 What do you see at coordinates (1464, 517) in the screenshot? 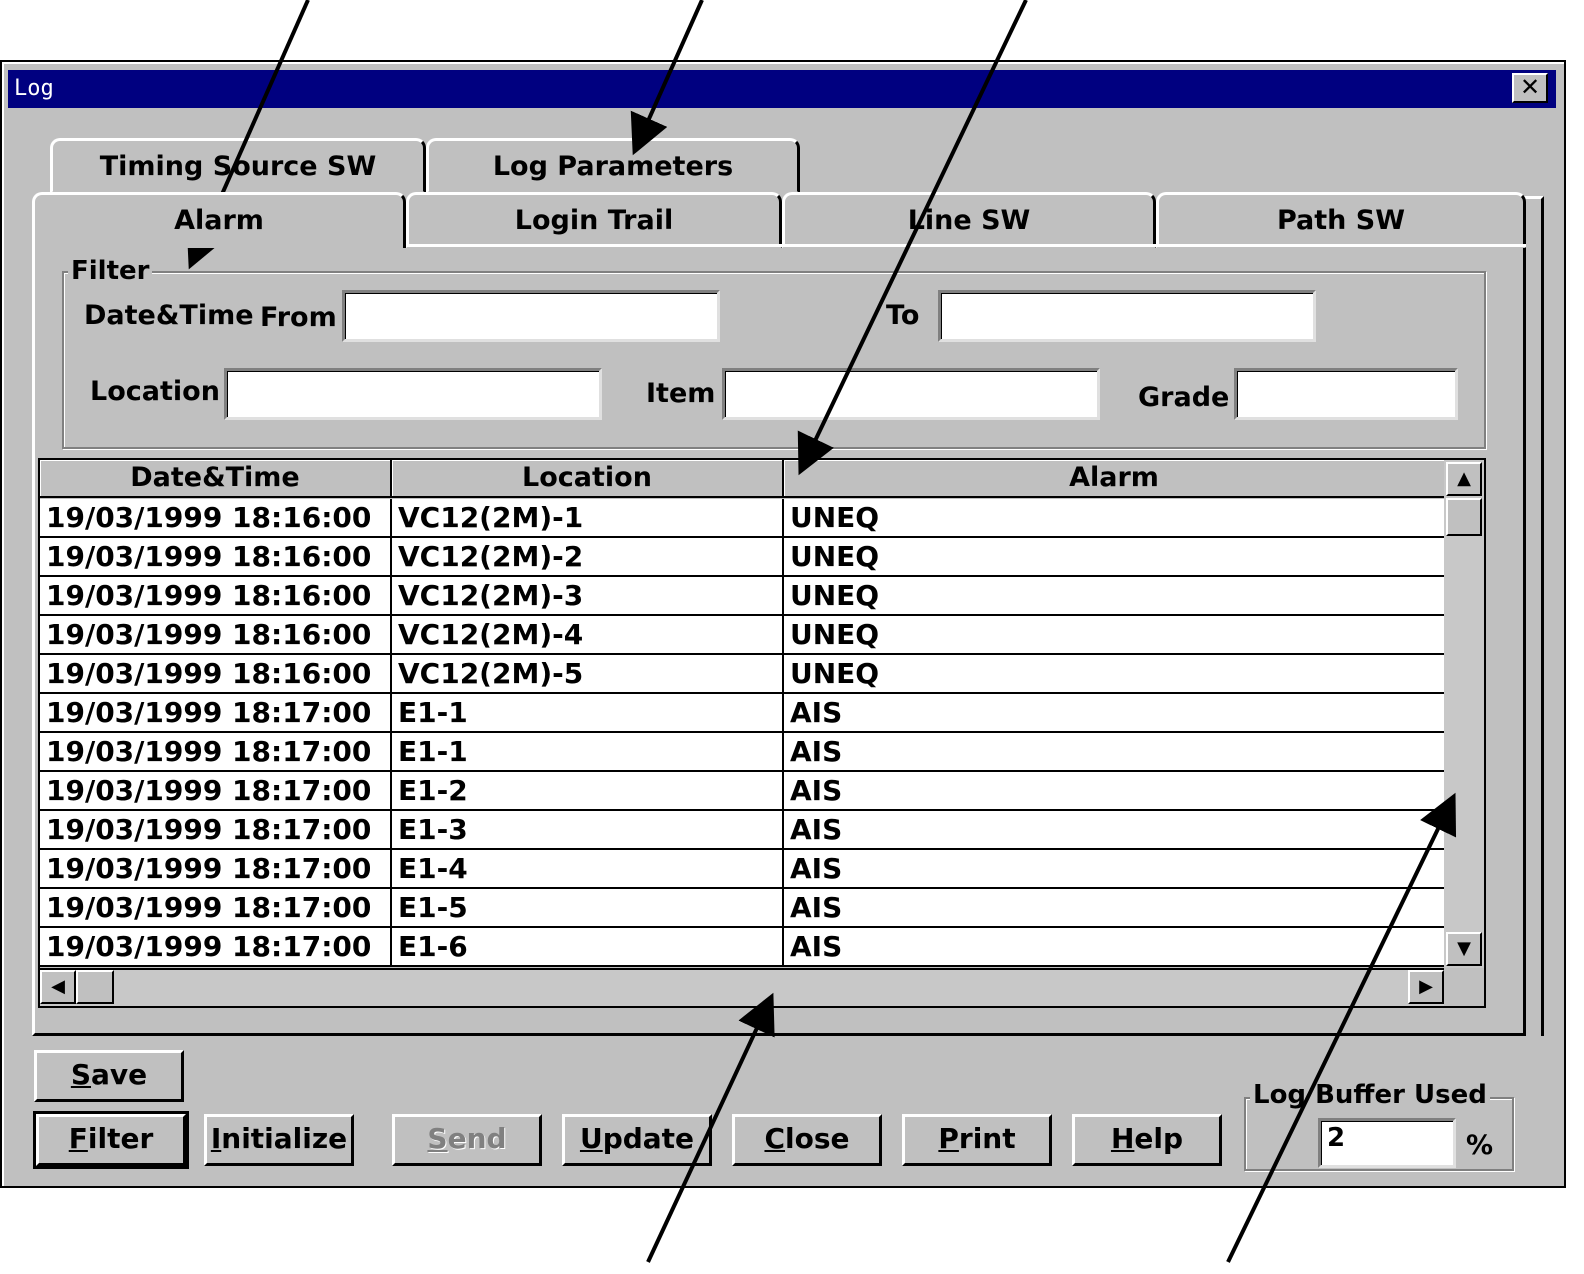
I see `scroll-thumb` at bounding box center [1464, 517].